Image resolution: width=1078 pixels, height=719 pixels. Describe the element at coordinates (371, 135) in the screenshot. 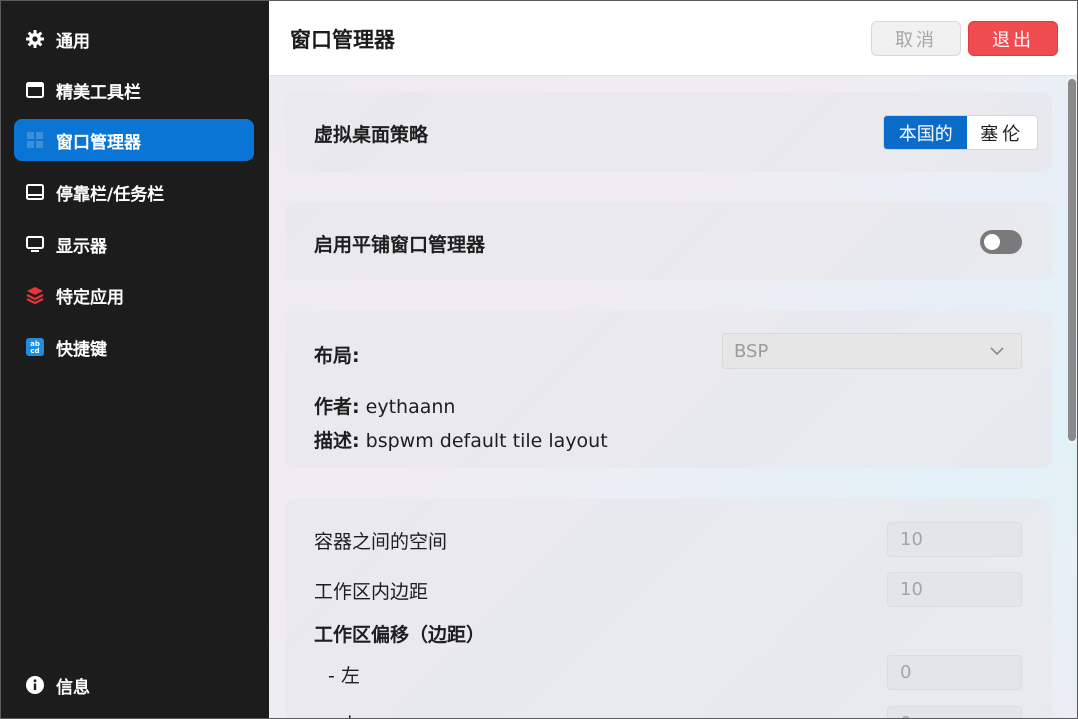

I see `virtual-desktop-label: 虚拟桌面策略` at that location.